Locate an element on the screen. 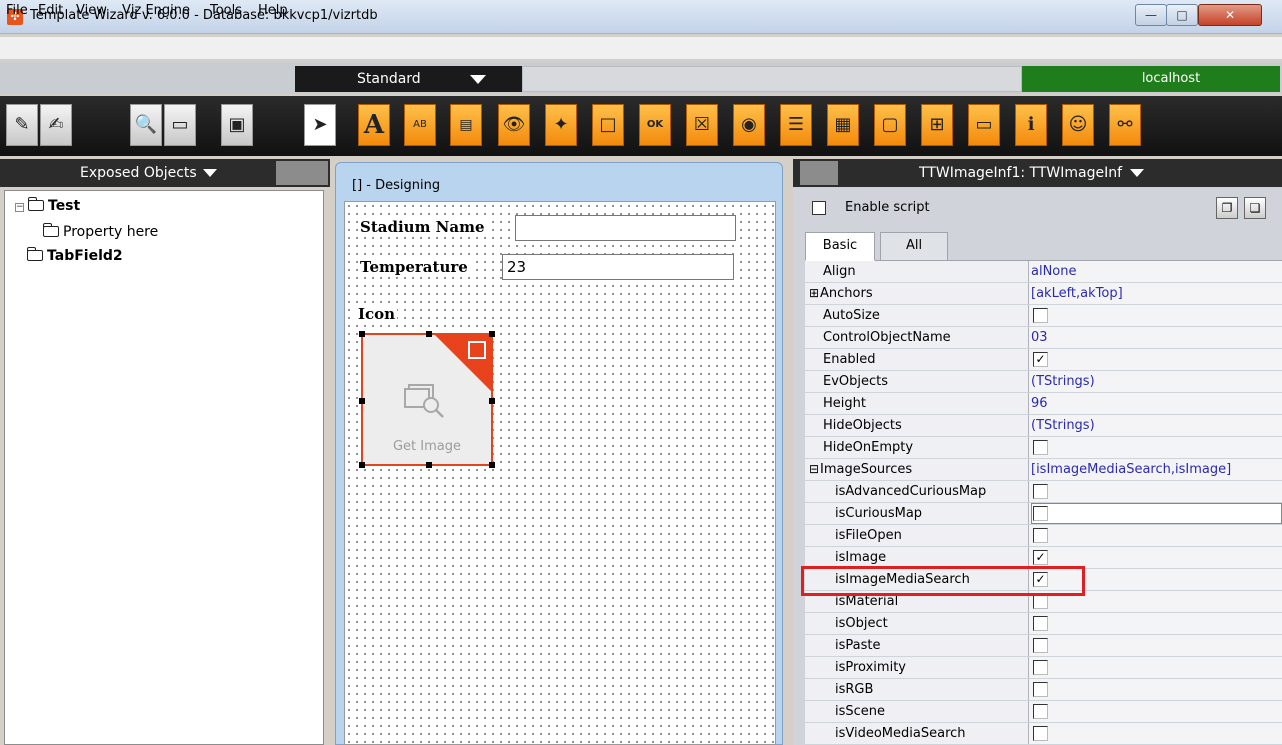  property-row: AutoSize is located at coordinates (1043, 316).